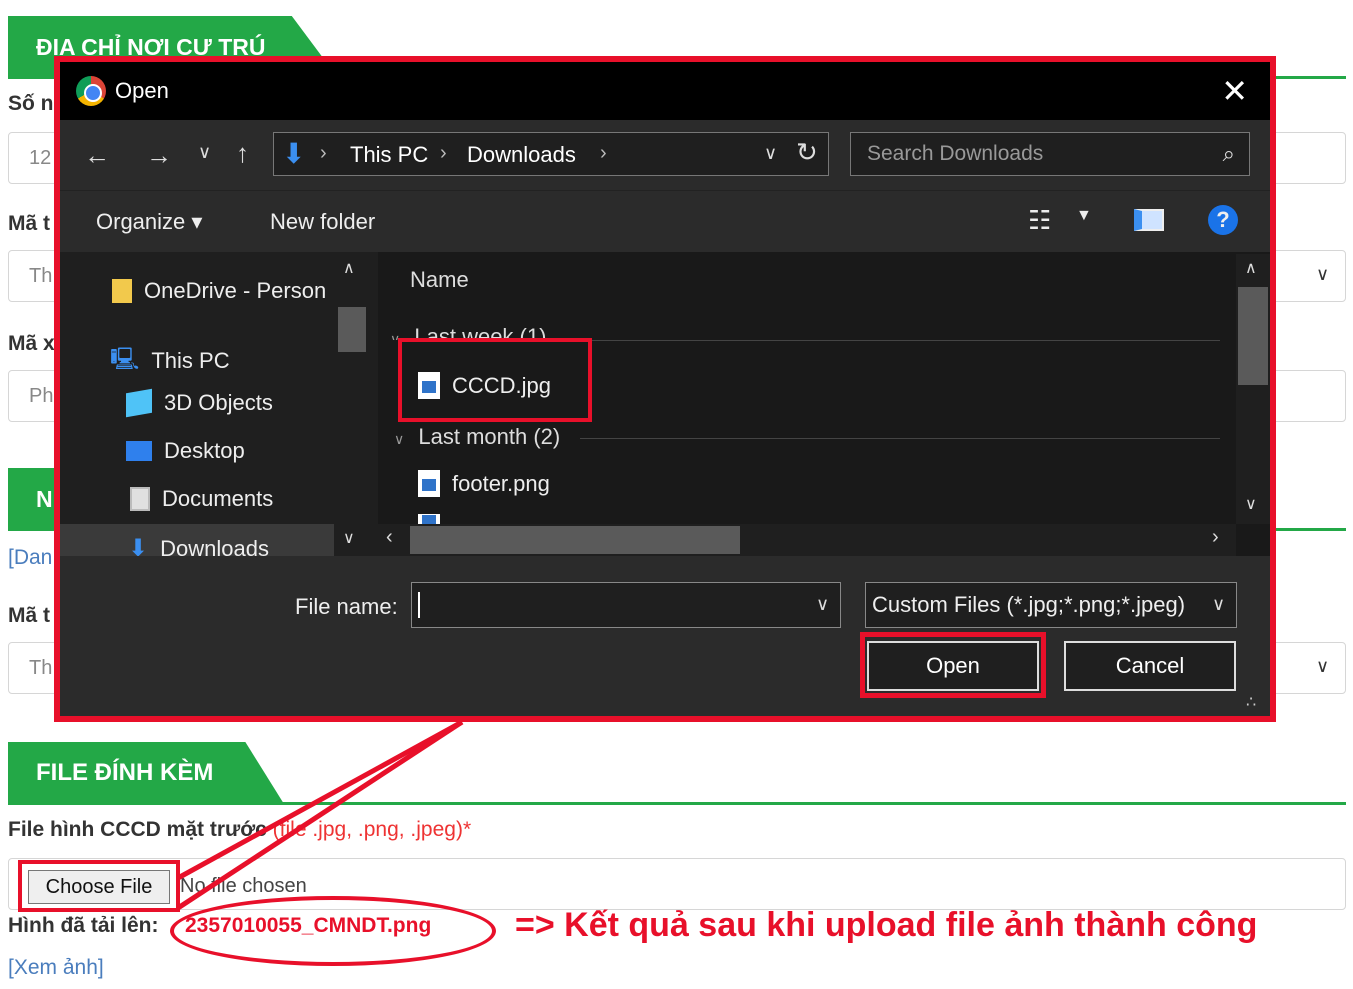 This screenshot has width=1353, height=989. What do you see at coordinates (99, 886) in the screenshot?
I see `annotation-choose-file-box` at bounding box center [99, 886].